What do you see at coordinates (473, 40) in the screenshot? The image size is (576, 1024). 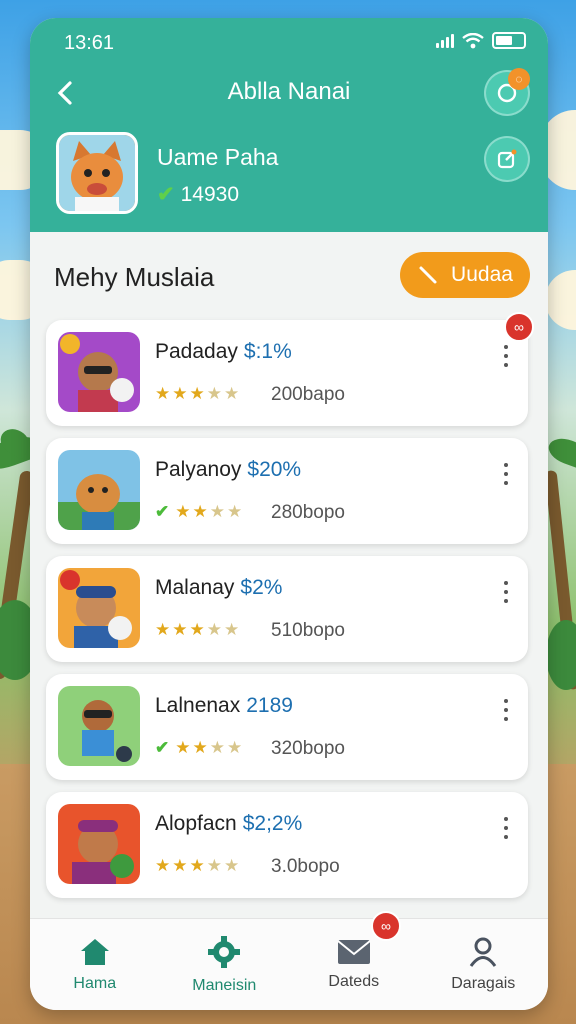 I see `wifi-icon` at bounding box center [473, 40].